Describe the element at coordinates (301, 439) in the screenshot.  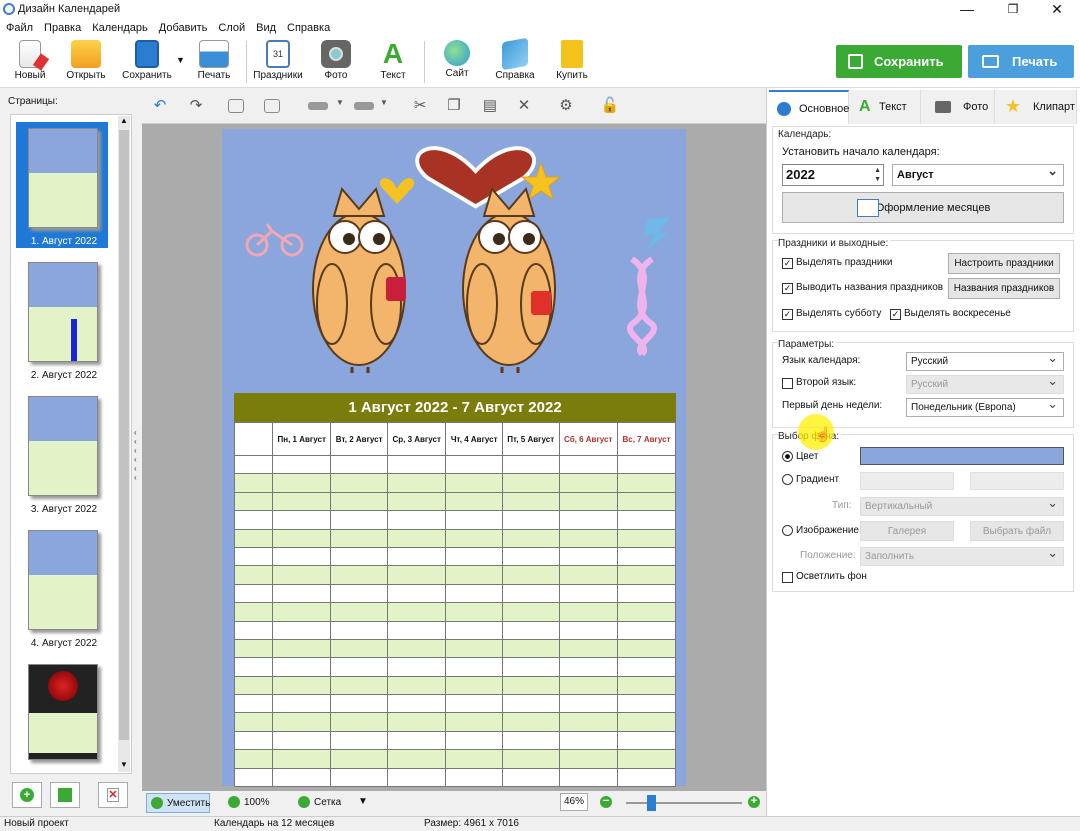
I see `day-header: Пн, 1 Август` at that location.